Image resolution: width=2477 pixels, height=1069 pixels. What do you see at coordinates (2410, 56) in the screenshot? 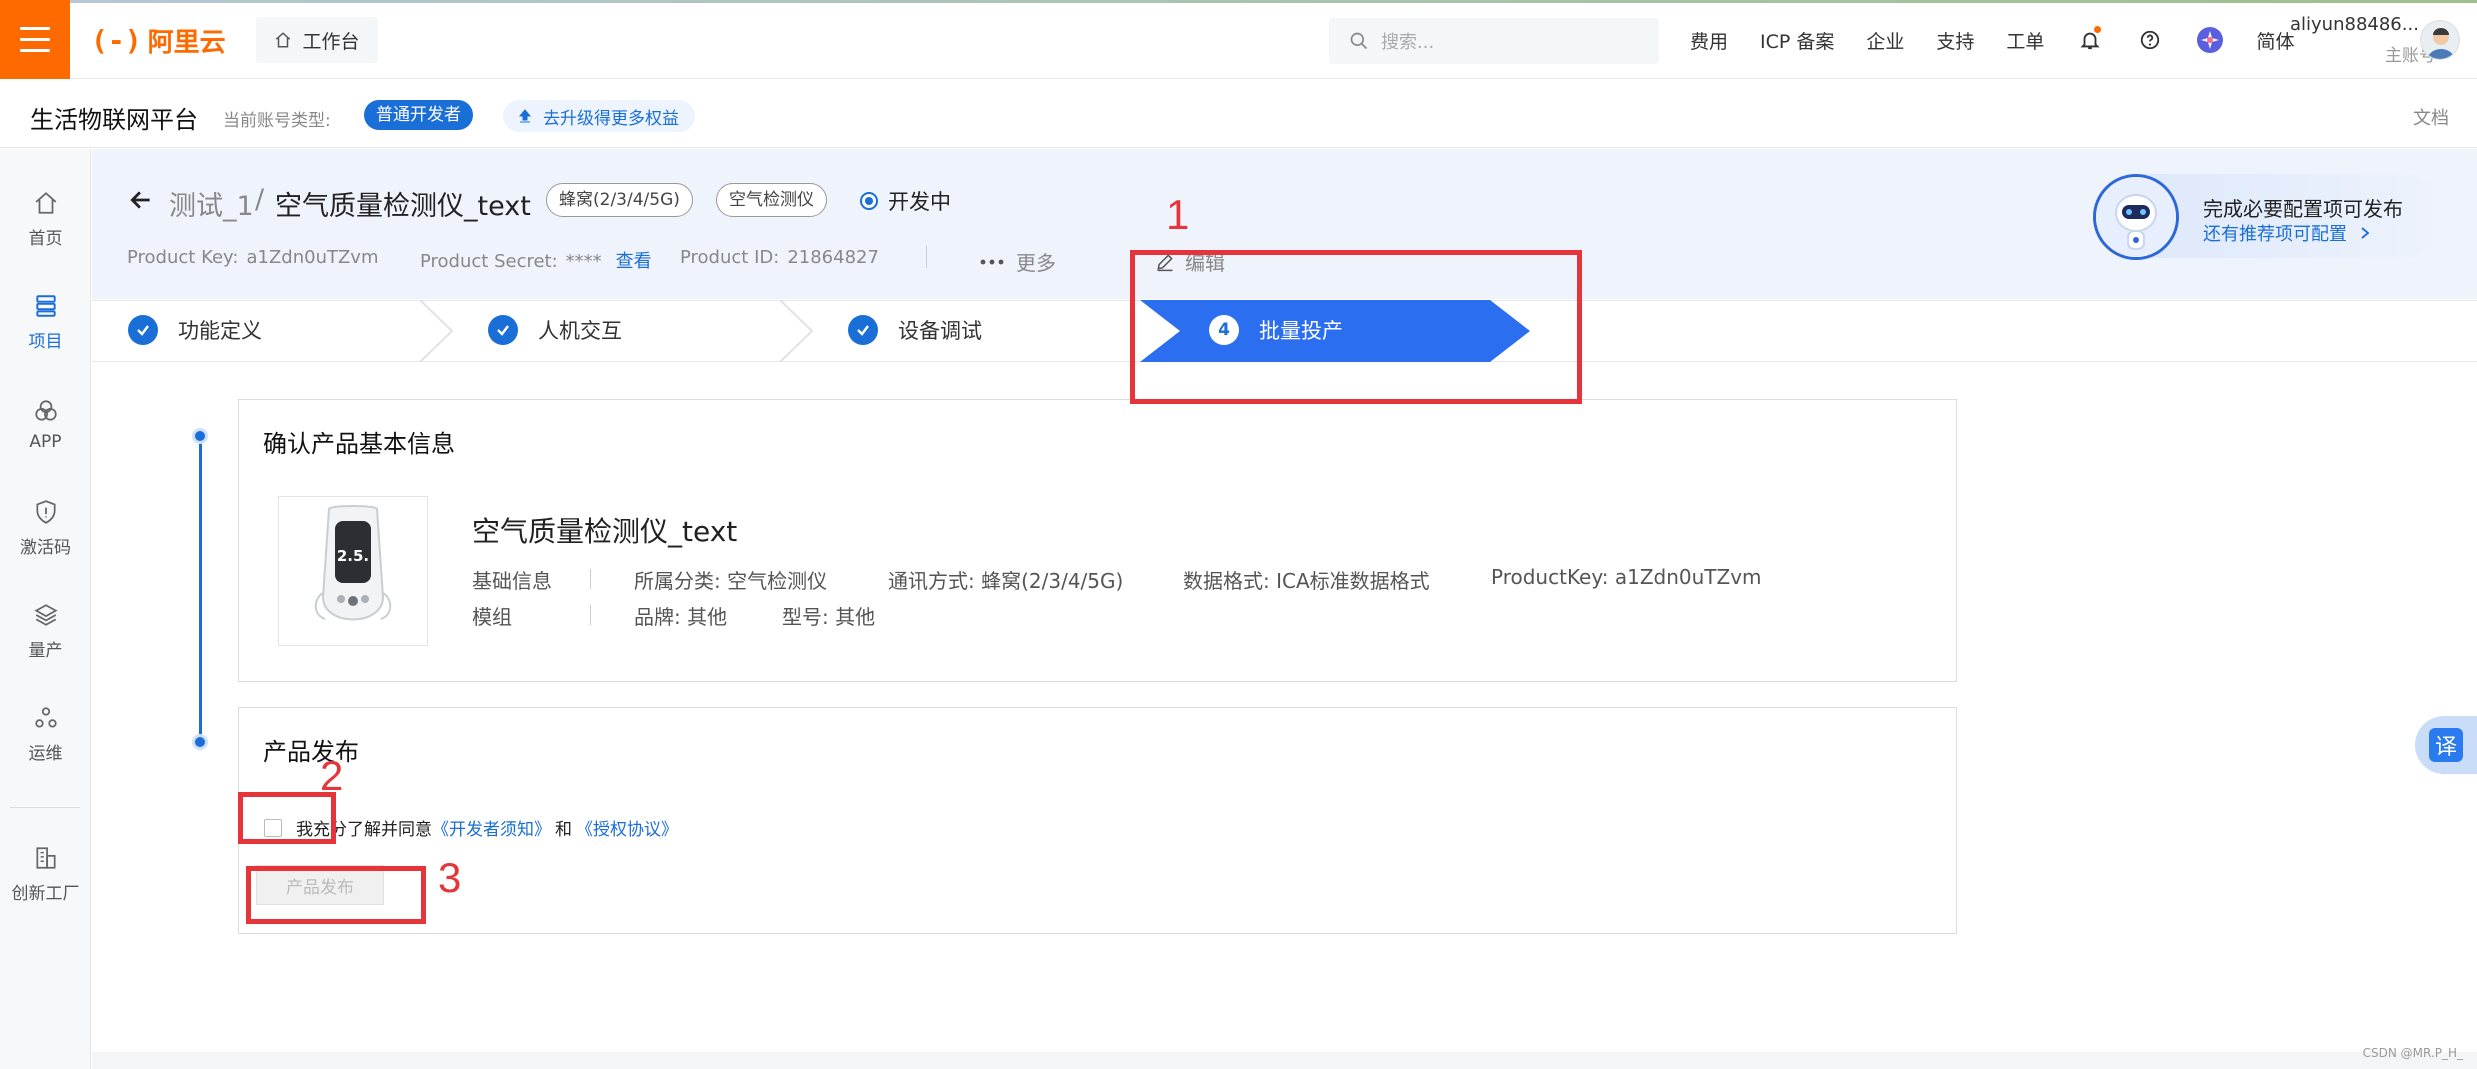
I see `account-role: 主账号` at bounding box center [2410, 56].